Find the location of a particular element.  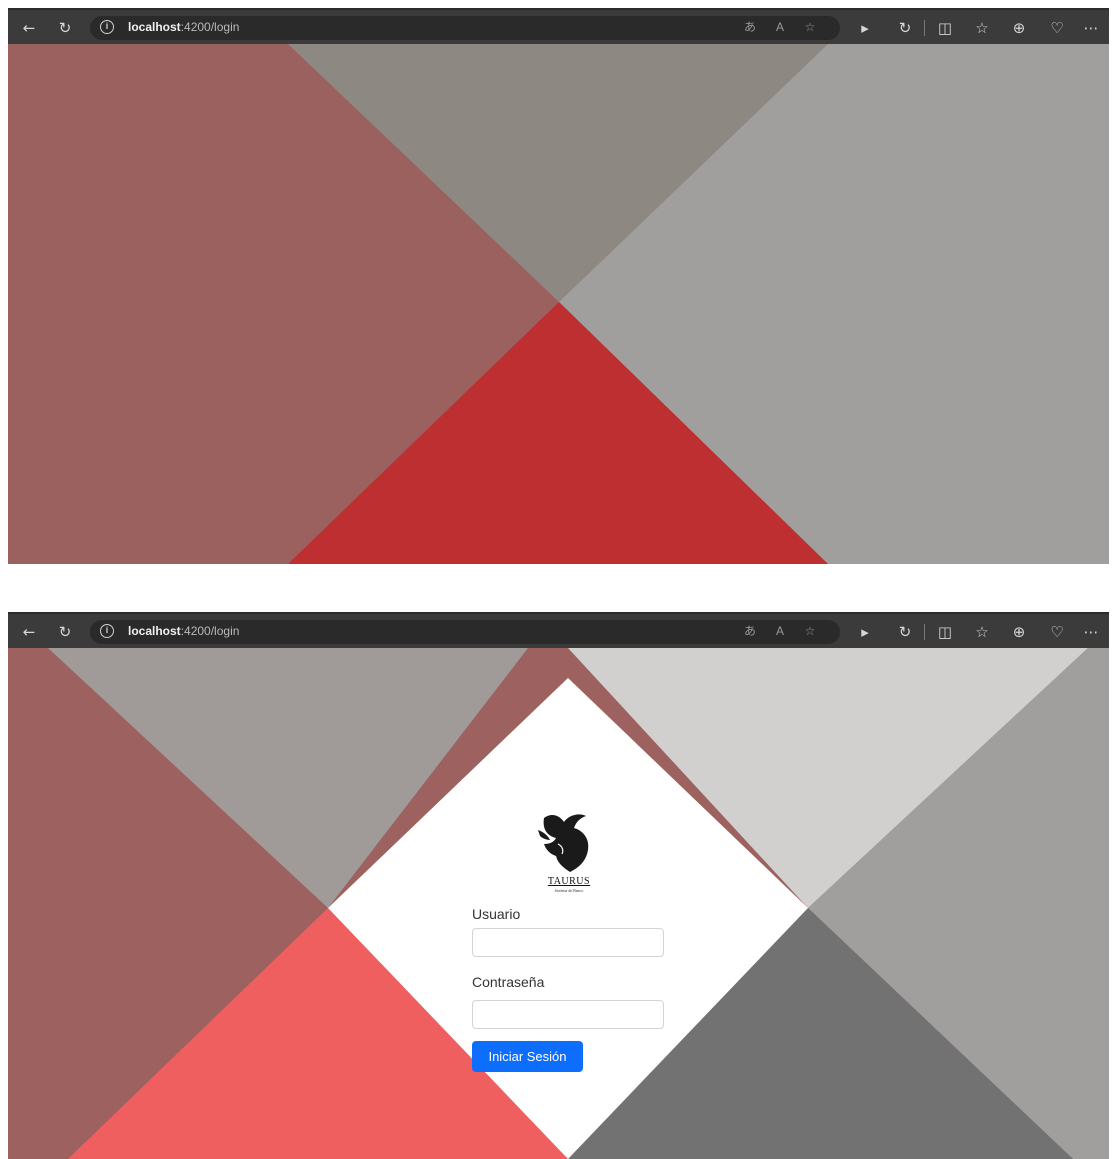

logo-subtext: Sistema de Banco is located at coordinates (569, 890).